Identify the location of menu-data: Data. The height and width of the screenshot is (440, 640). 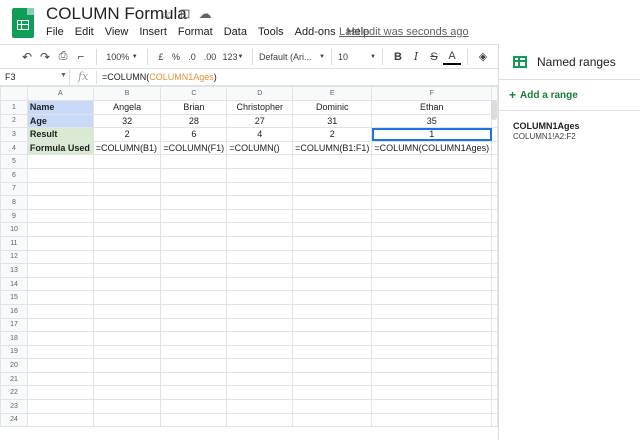
(235, 32).